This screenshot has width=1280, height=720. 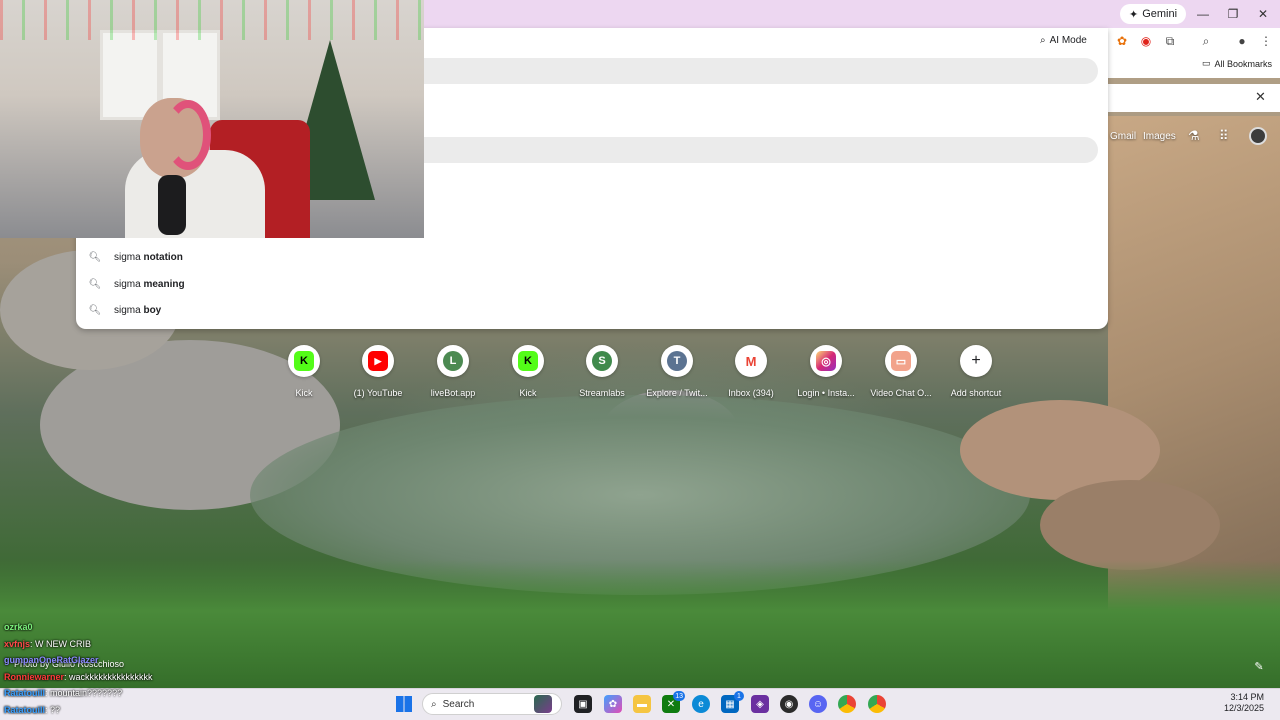 What do you see at coordinates (84, 693) in the screenshot?
I see `chat-text: : mountain???????` at bounding box center [84, 693].